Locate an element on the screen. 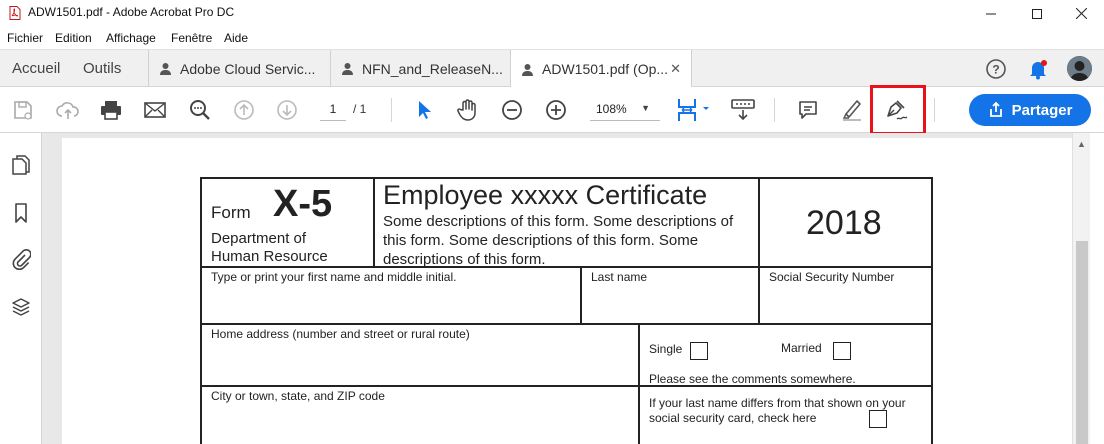 This screenshot has width=1104, height=444. email-button is located at coordinates (155, 110).